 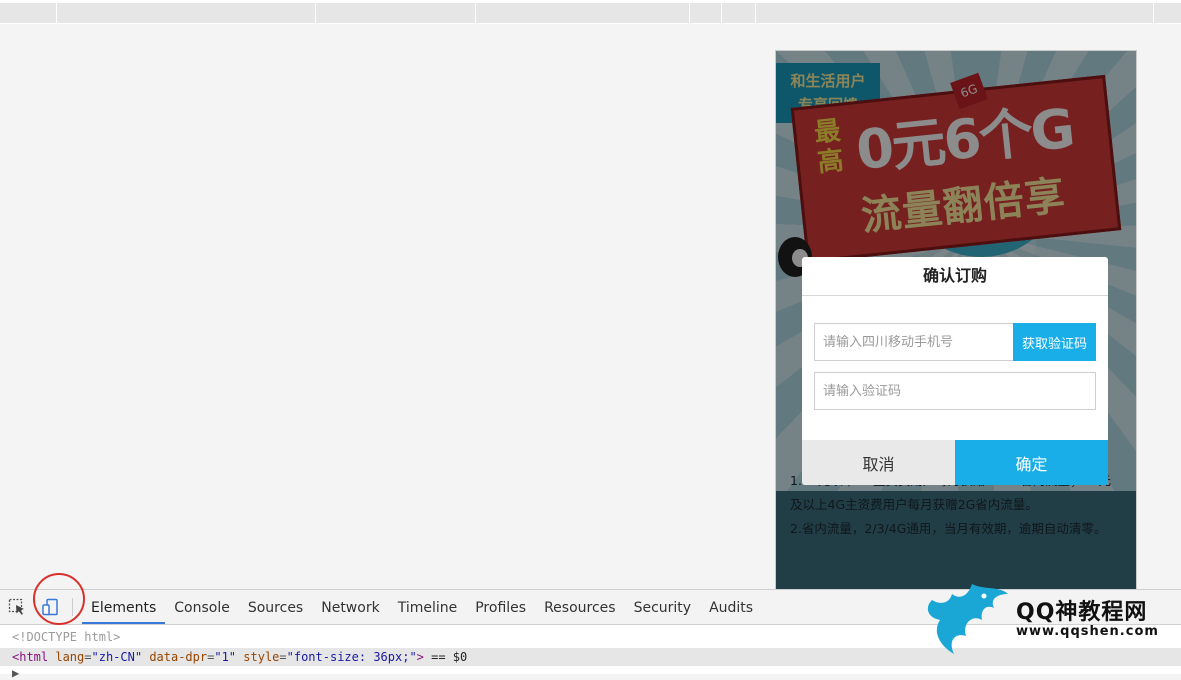 What do you see at coordinates (351, 657) in the screenshot?
I see `attr-value: "font-size: 36px;"` at bounding box center [351, 657].